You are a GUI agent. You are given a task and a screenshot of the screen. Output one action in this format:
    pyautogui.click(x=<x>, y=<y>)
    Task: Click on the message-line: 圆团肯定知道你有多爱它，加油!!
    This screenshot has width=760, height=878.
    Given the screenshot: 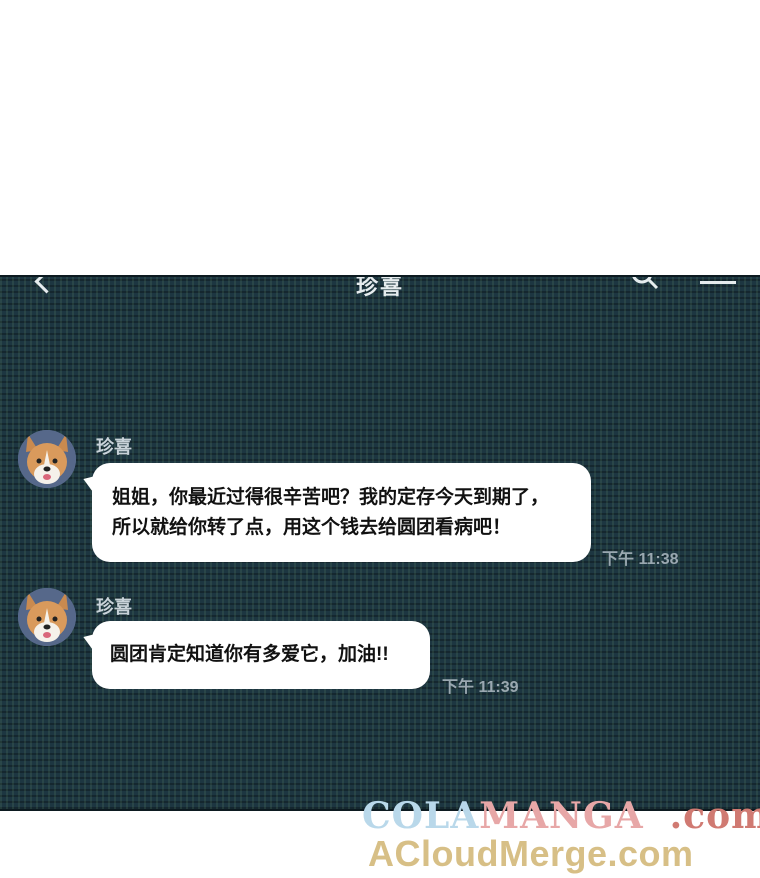 What is the action you would take?
    pyautogui.click(x=249, y=654)
    